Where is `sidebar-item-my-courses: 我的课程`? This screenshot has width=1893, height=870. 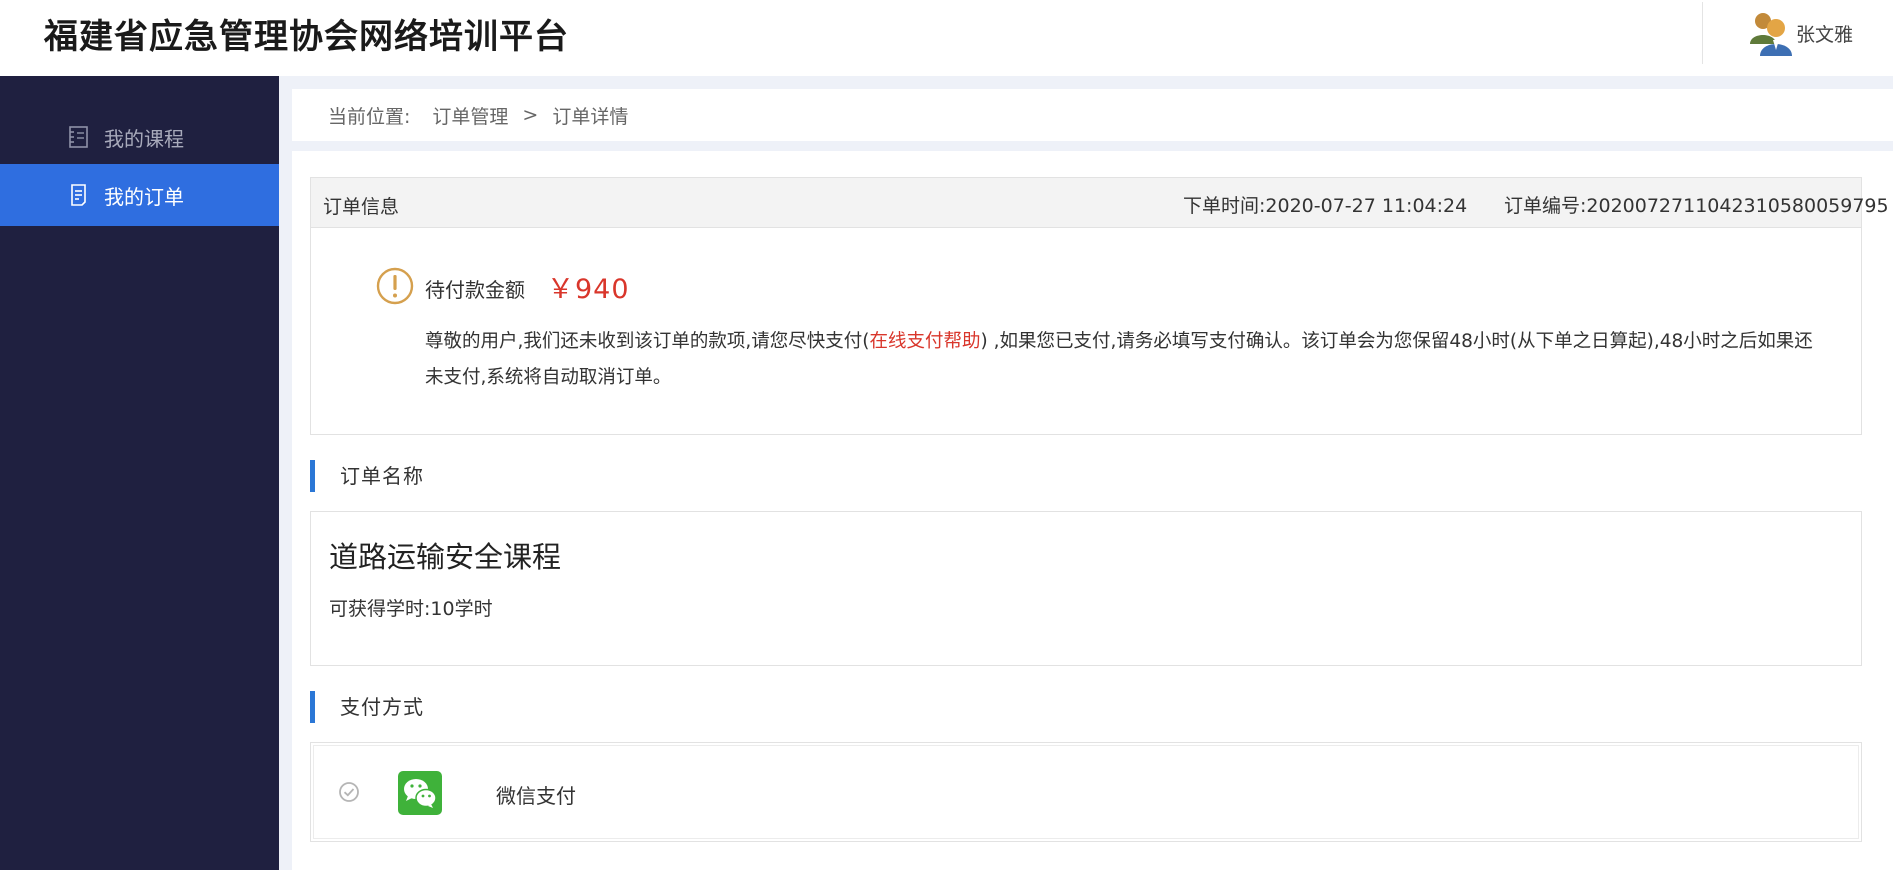
sidebar-item-my-courses: 我的课程 is located at coordinates (139, 137).